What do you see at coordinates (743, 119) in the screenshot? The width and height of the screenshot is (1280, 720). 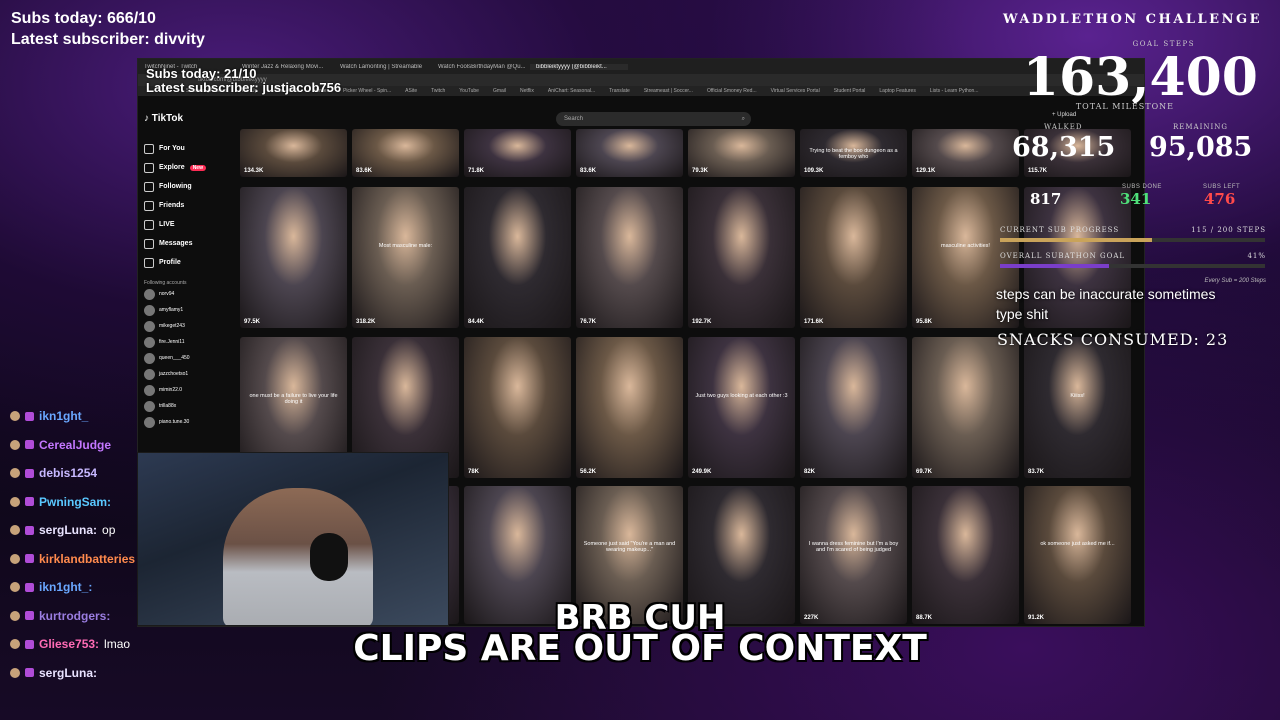 I see `search-icon: ⌕` at bounding box center [743, 119].